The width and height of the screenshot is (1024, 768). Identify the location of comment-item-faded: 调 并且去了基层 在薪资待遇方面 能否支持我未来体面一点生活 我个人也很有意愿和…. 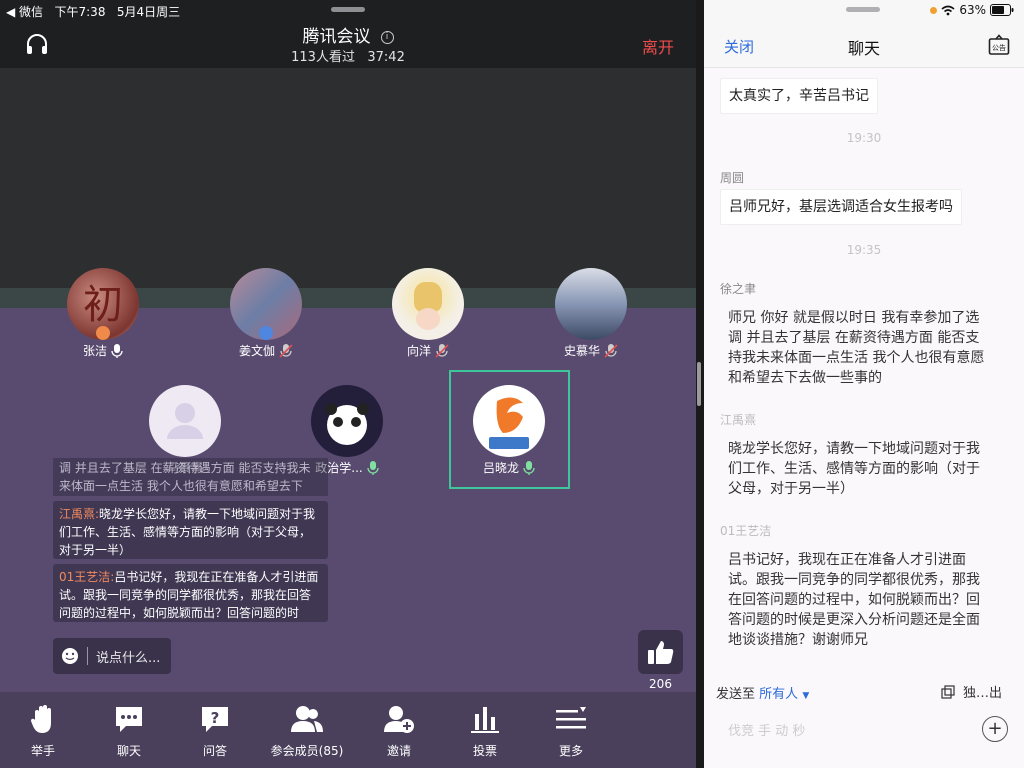
(190, 477).